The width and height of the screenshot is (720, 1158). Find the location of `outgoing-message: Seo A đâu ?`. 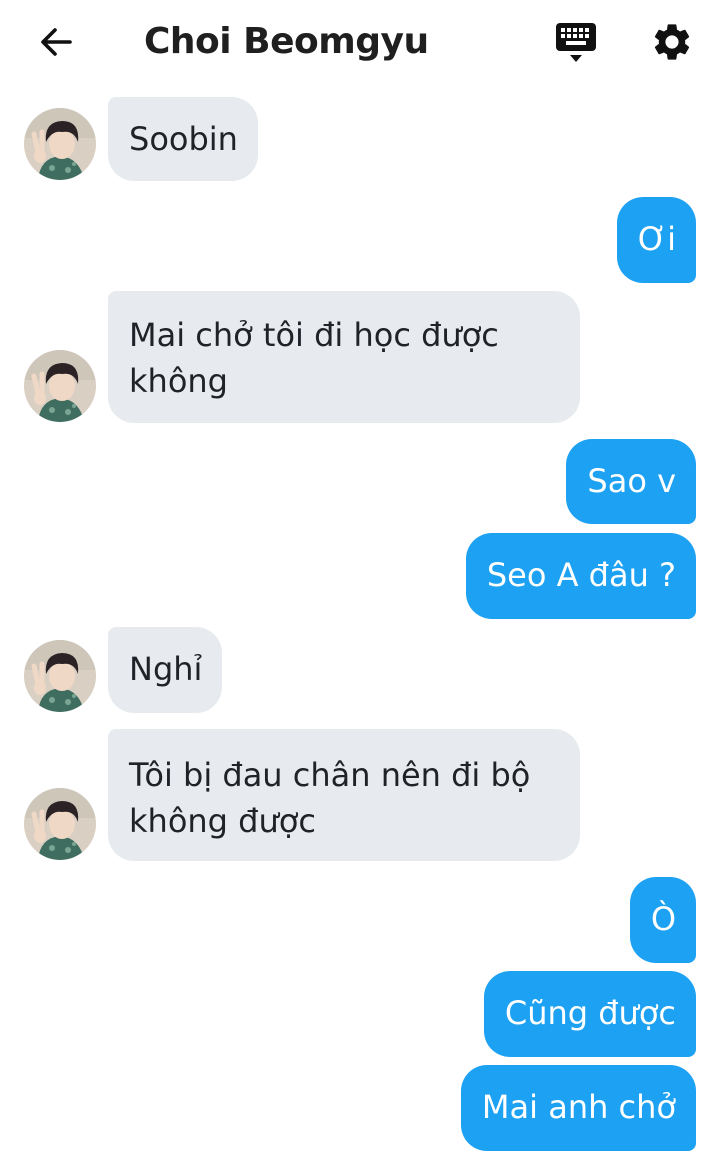

outgoing-message: Seo A đâu ? is located at coordinates (580, 576).